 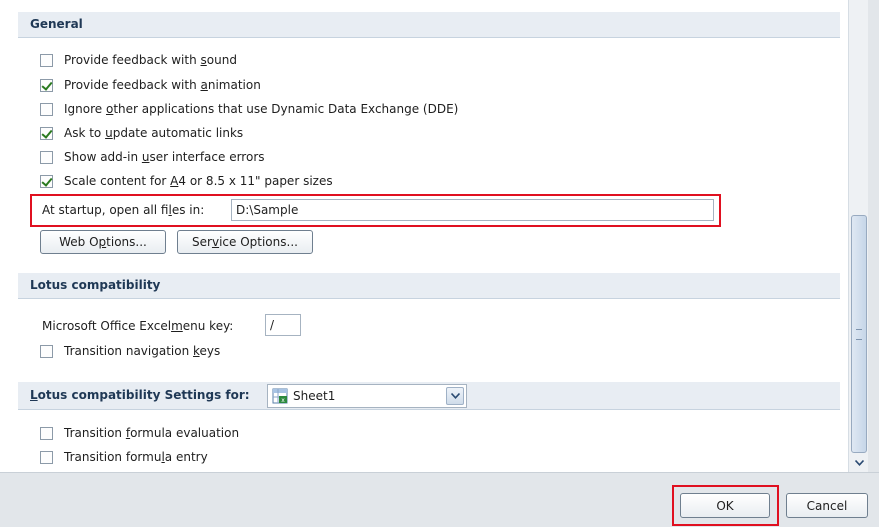 I want to click on option-update-links: Ask to update automatic links, so click(x=141, y=133).